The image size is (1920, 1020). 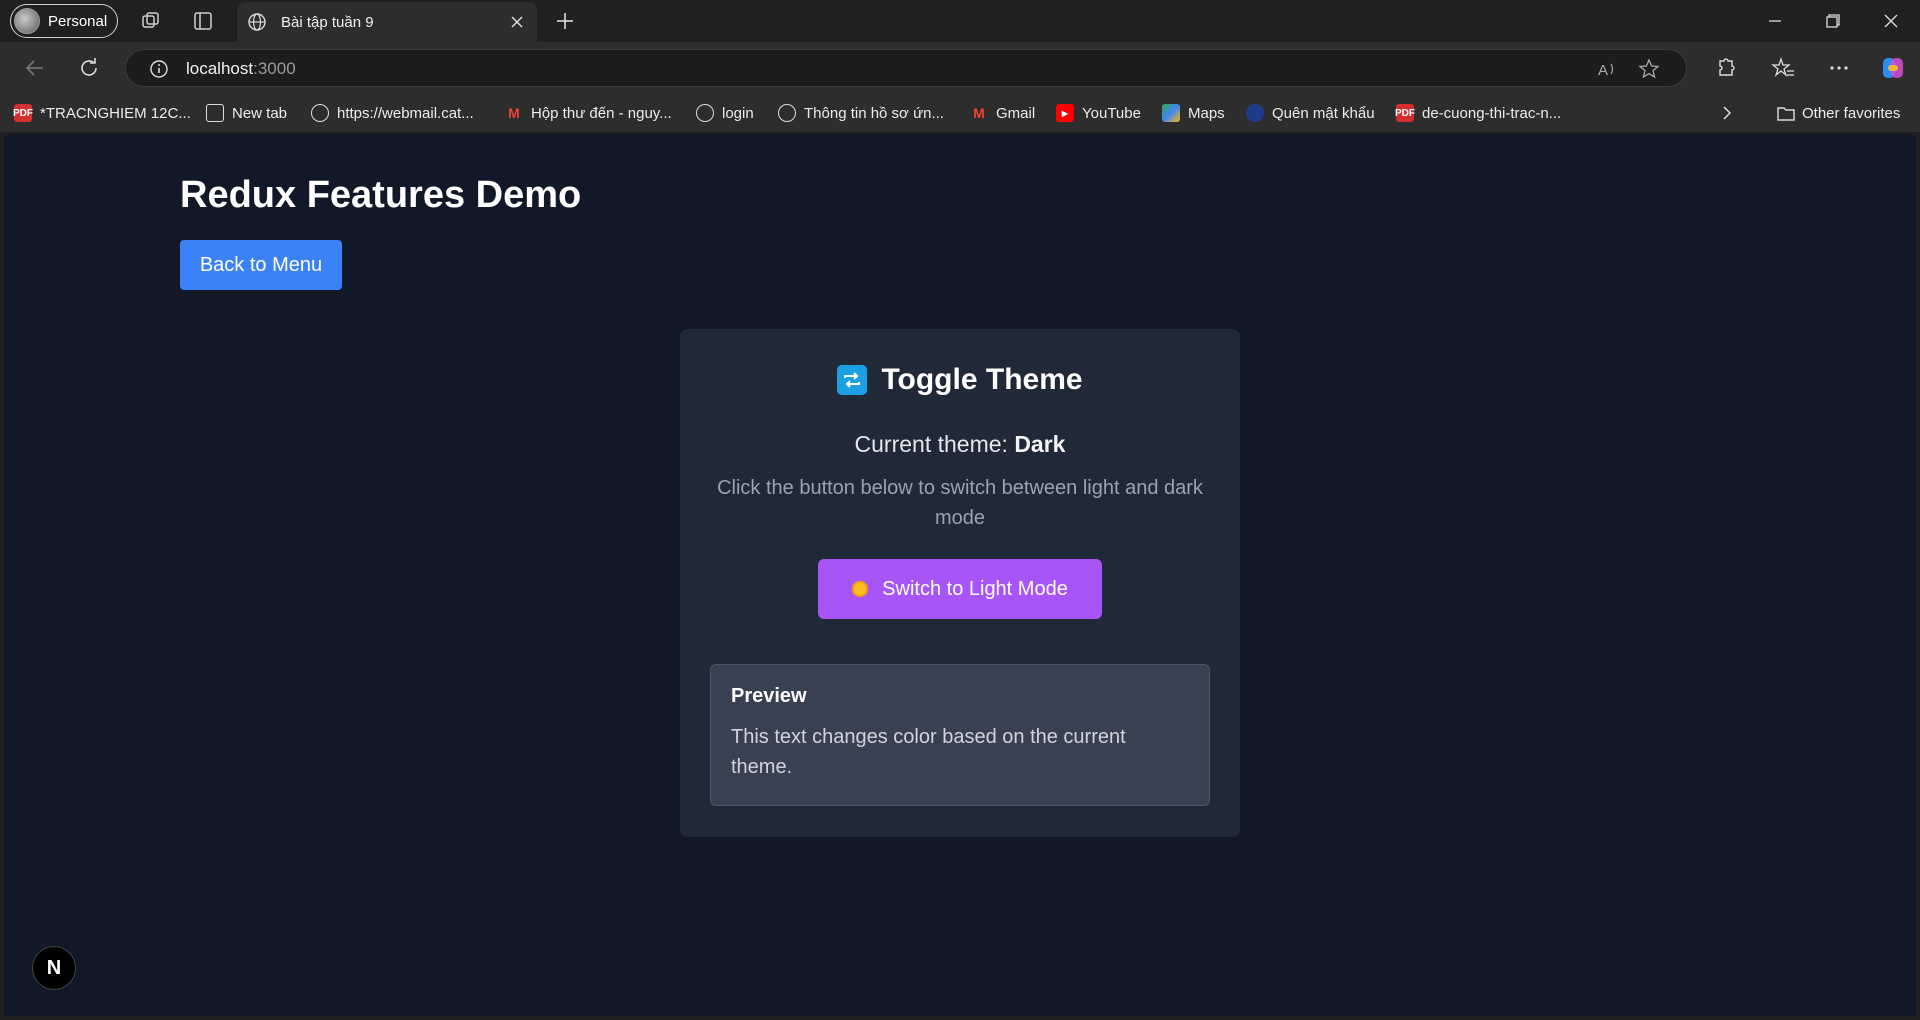 What do you see at coordinates (1839, 68) in the screenshot?
I see `more-icon` at bounding box center [1839, 68].